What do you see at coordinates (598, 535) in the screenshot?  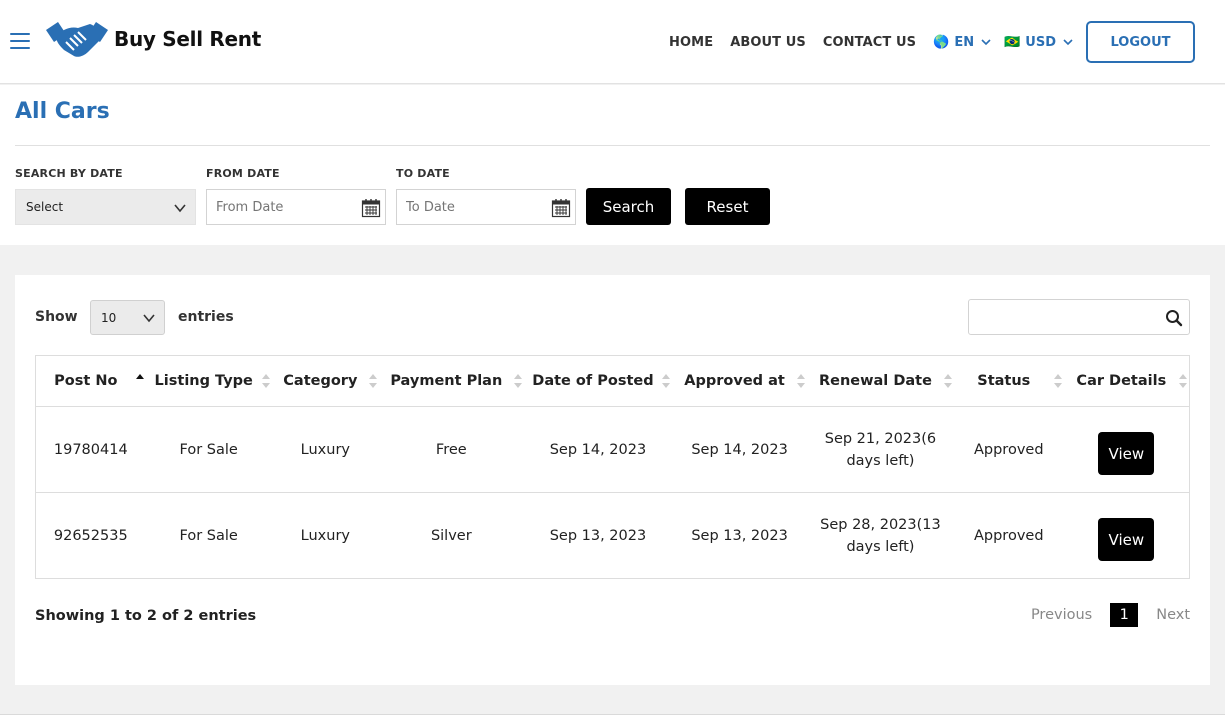 I see `cell-date-posted: Sep 13, 2023` at bounding box center [598, 535].